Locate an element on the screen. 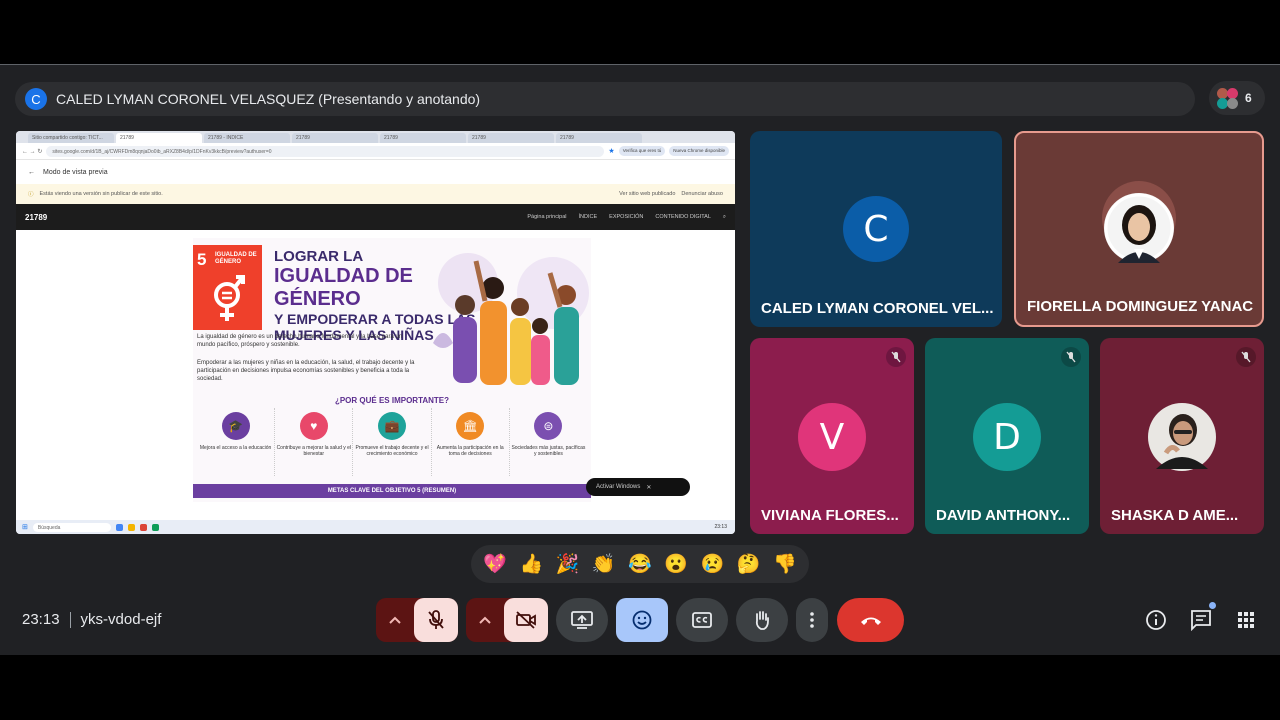 The height and width of the screenshot is (720, 1280). presentation-pill-text: Activar Windows is located at coordinates (618, 487).